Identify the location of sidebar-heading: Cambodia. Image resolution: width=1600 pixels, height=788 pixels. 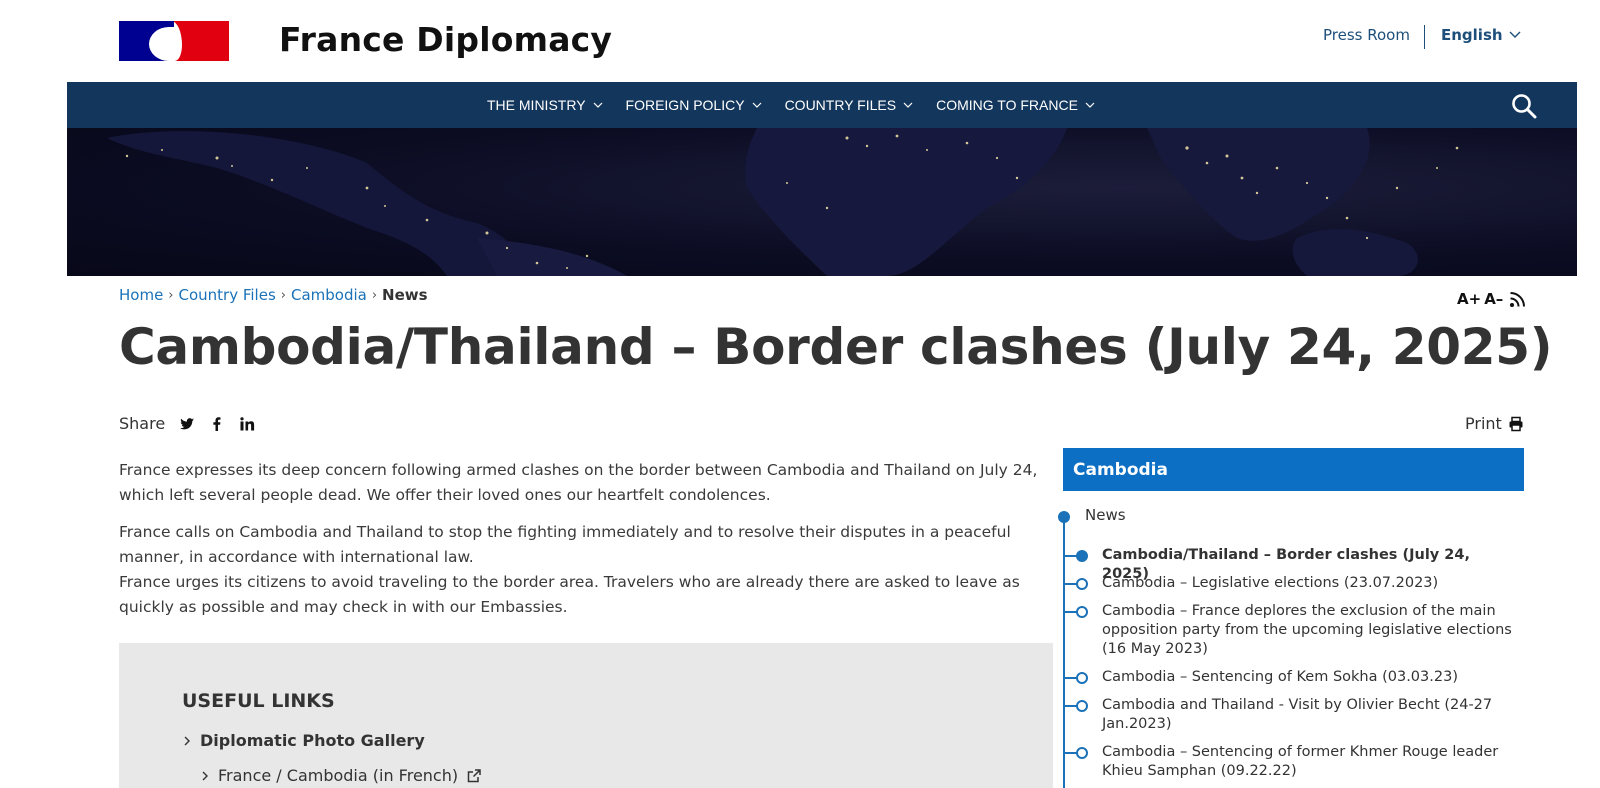
(1293, 469).